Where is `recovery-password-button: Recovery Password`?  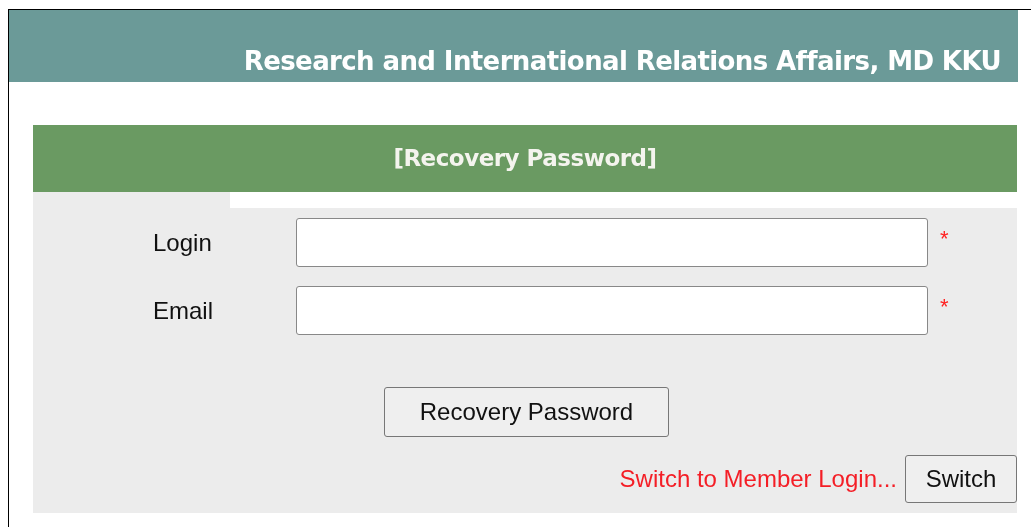
recovery-password-button: Recovery Password is located at coordinates (526, 412).